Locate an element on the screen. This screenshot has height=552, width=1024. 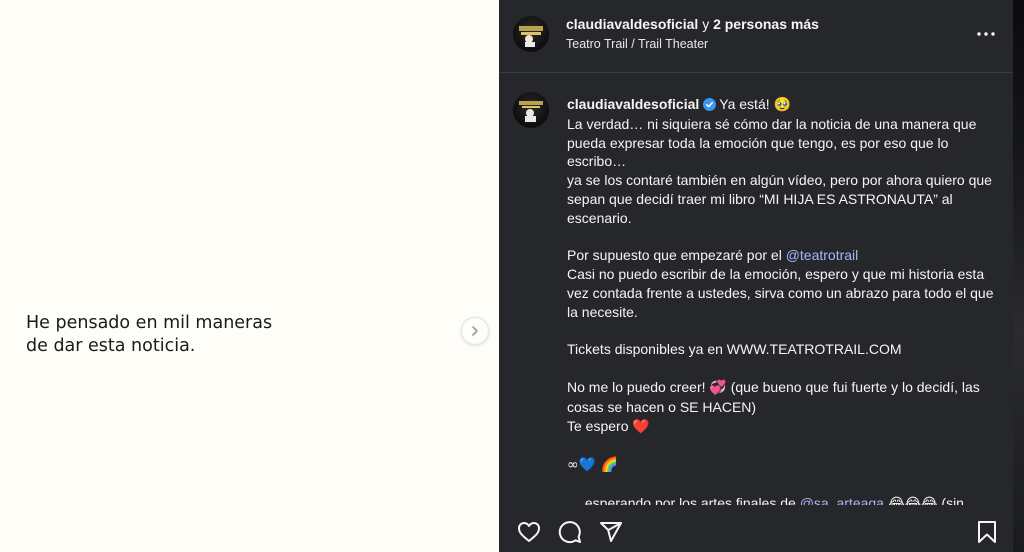
save-button is located at coordinates (987, 532).